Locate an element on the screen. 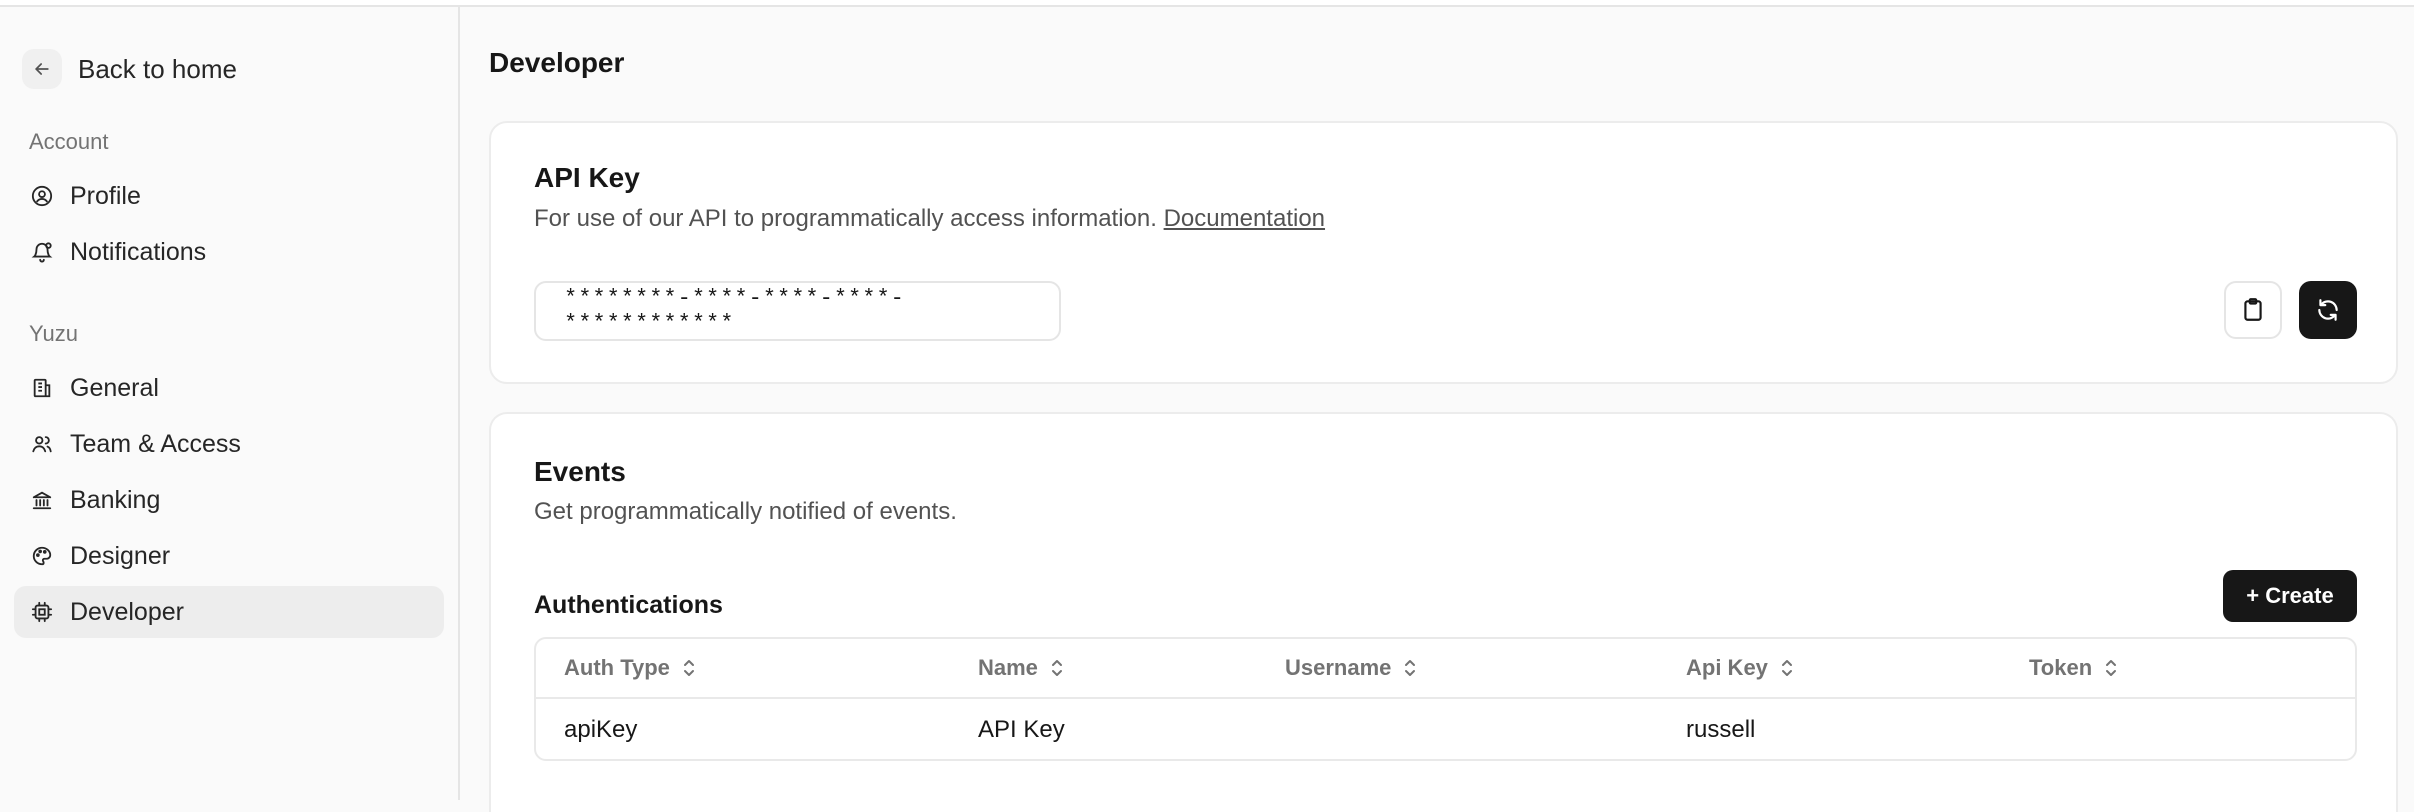 The width and height of the screenshot is (2414, 812). sidebar-item-developer: Developer is located at coordinates (229, 612).